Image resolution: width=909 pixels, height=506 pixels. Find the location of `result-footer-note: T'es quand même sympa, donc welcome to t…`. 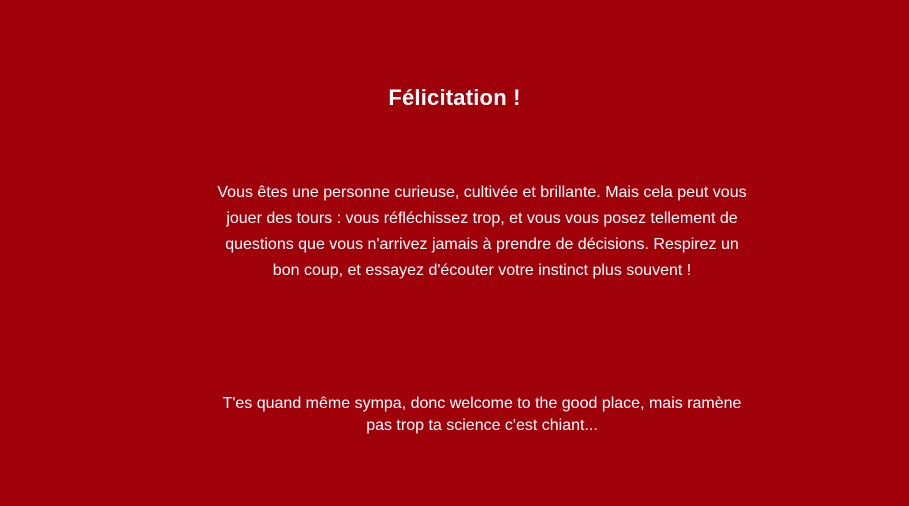

result-footer-note: T'es quand même sympa, donc welcome to t… is located at coordinates (482, 414).